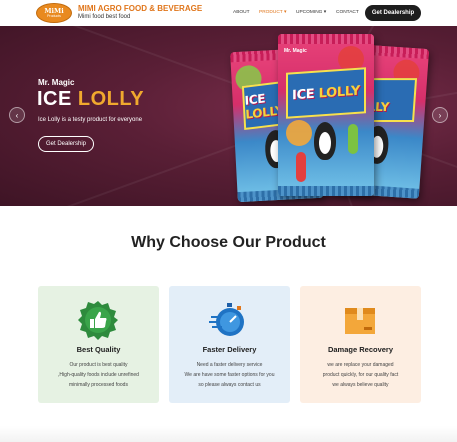 This screenshot has height=442, width=457. Describe the element at coordinates (229, 320) in the screenshot. I see `stopwatch-icon` at that location.